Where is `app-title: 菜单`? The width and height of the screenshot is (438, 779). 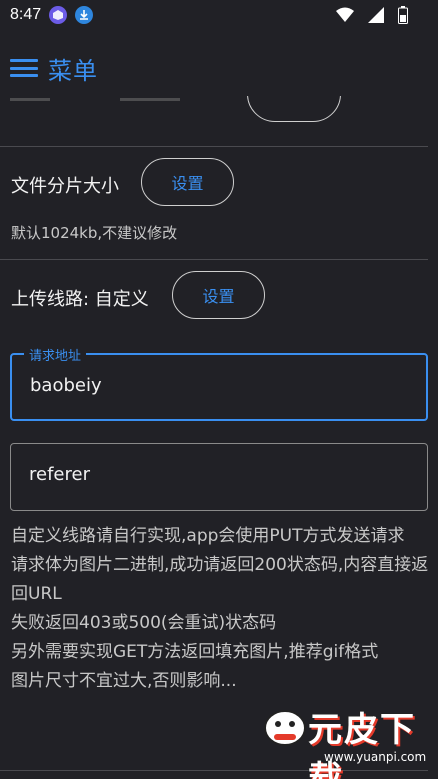
app-title: 菜单 is located at coordinates (73, 70).